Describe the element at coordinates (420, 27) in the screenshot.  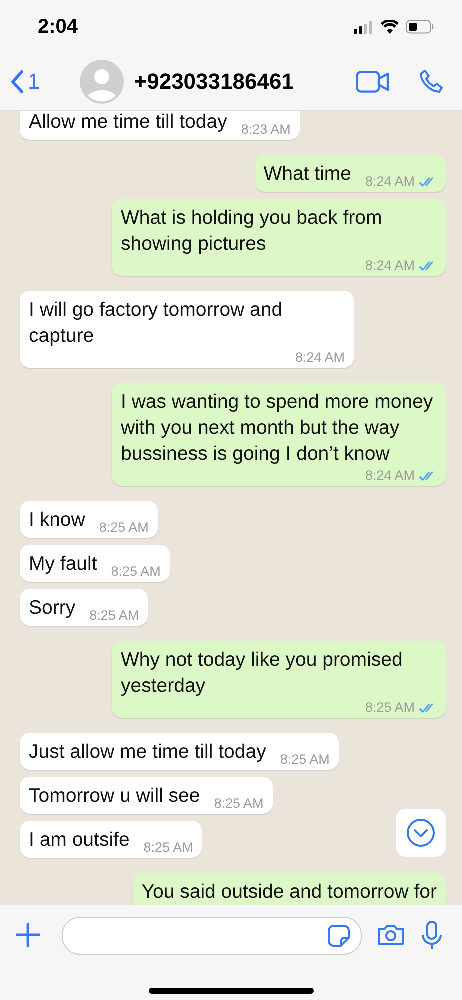
I see `battery-icon` at that location.